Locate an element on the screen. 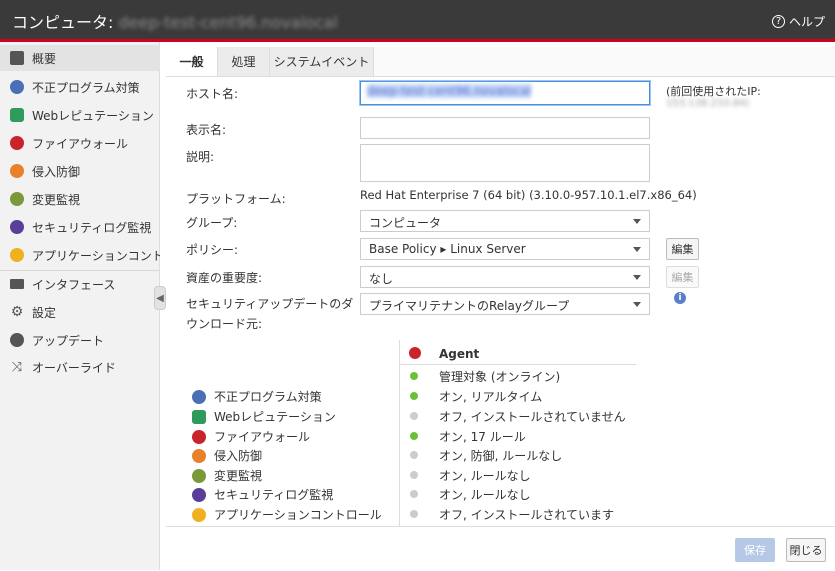 This screenshot has height=571, width=835. sidebar-item-label: 侵入防御 is located at coordinates (56, 171).